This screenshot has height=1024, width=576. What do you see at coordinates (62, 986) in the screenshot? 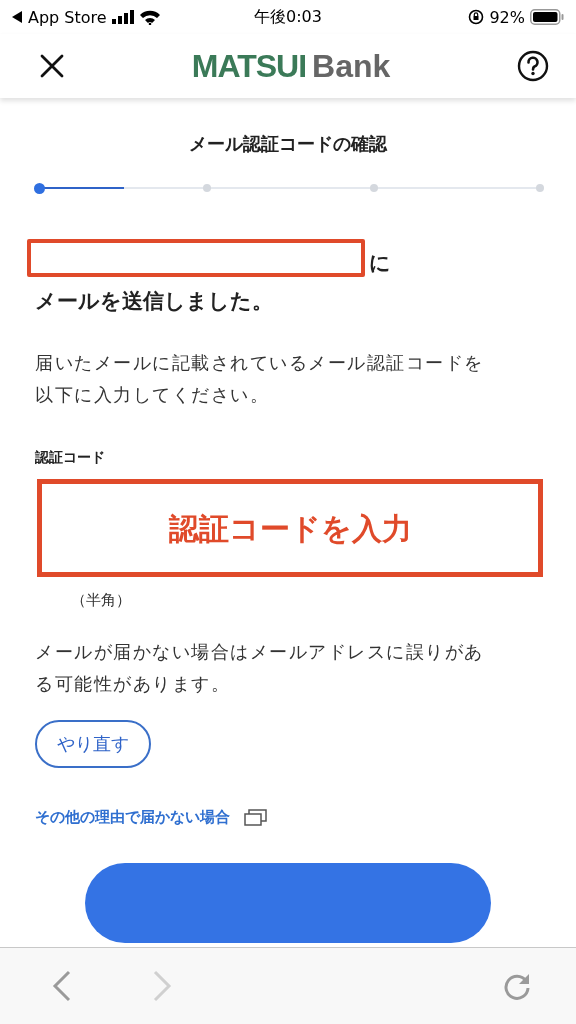
I see `back-icon` at bounding box center [62, 986].